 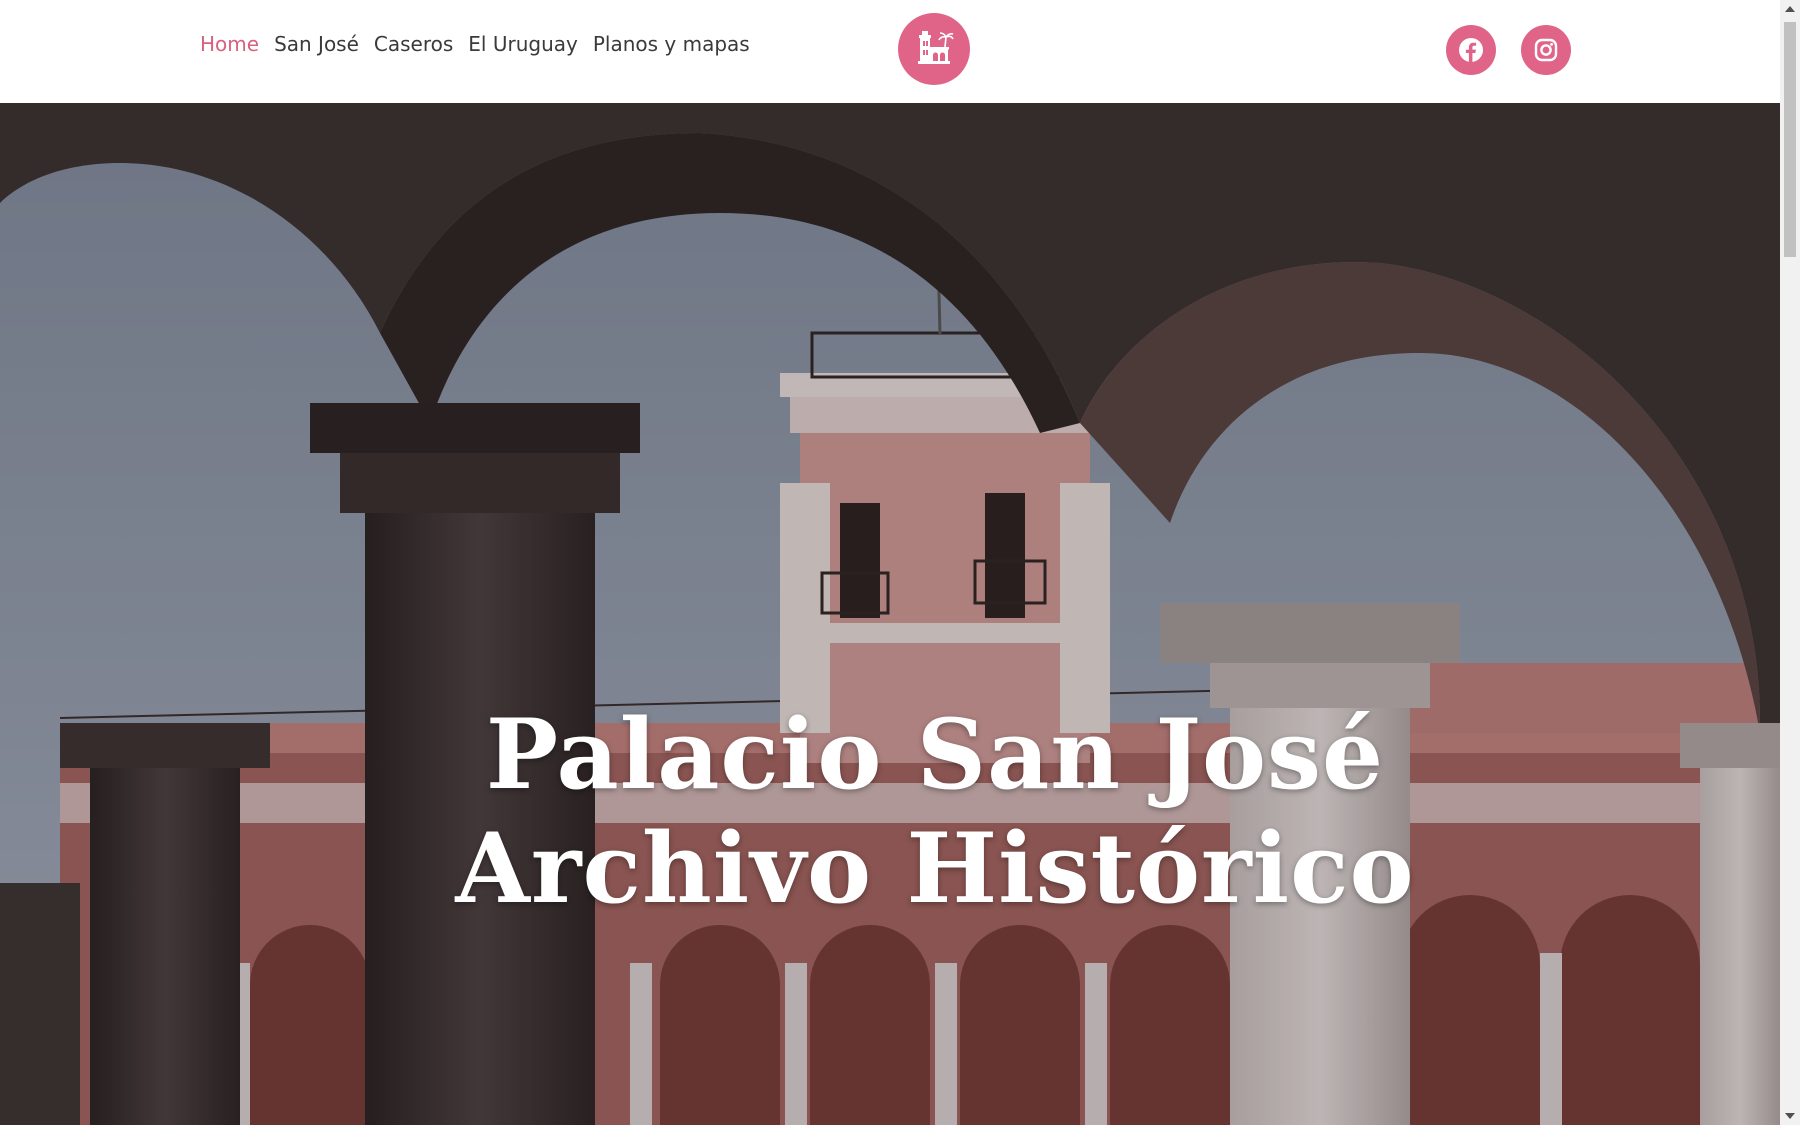 I want to click on hero-title-line1: Palacio San José, so click(x=935, y=754).